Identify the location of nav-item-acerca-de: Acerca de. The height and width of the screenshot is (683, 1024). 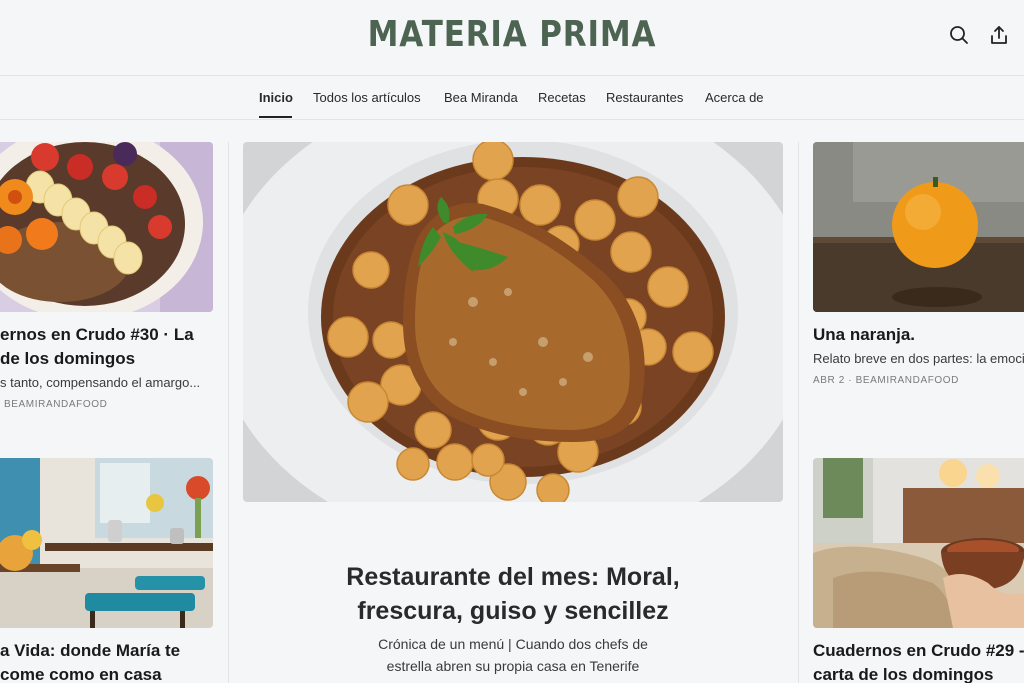
(734, 97).